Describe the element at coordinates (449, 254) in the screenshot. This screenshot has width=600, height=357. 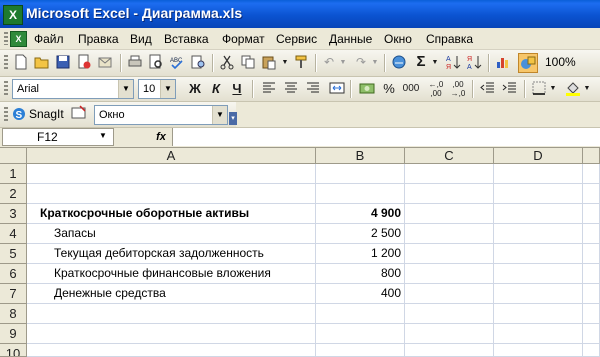
I see `cell-c5` at that location.